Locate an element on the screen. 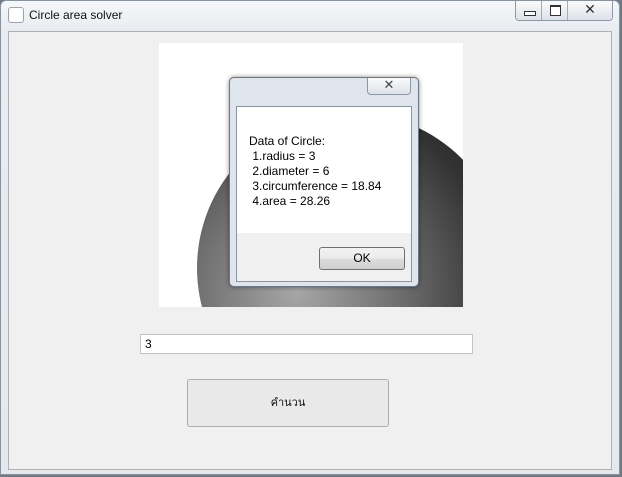  message-line: 2.diameter = 6 is located at coordinates (289, 171).